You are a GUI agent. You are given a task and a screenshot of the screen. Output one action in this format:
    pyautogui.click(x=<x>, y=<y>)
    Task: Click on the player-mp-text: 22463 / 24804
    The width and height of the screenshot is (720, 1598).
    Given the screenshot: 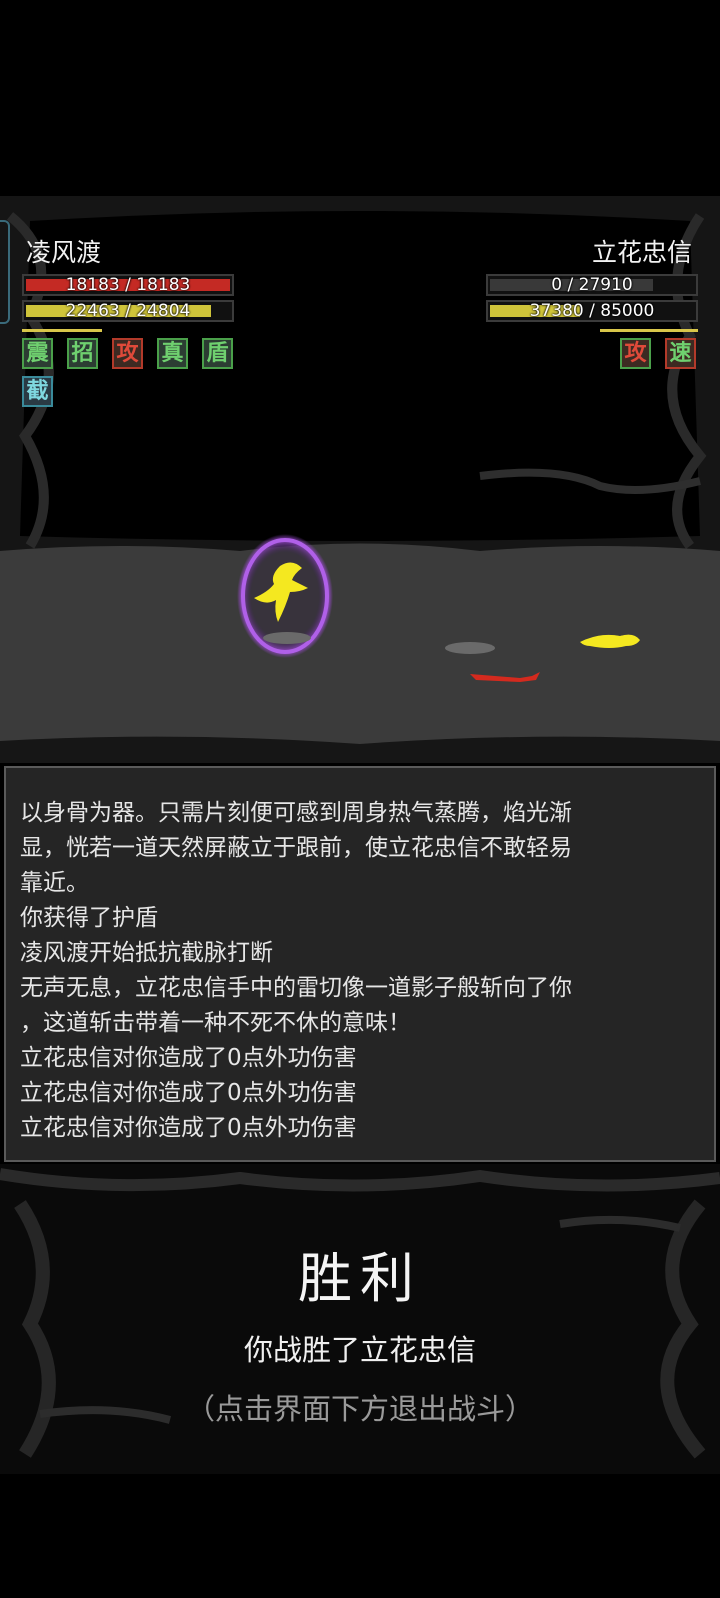 What is the action you would take?
    pyautogui.click(x=128, y=311)
    